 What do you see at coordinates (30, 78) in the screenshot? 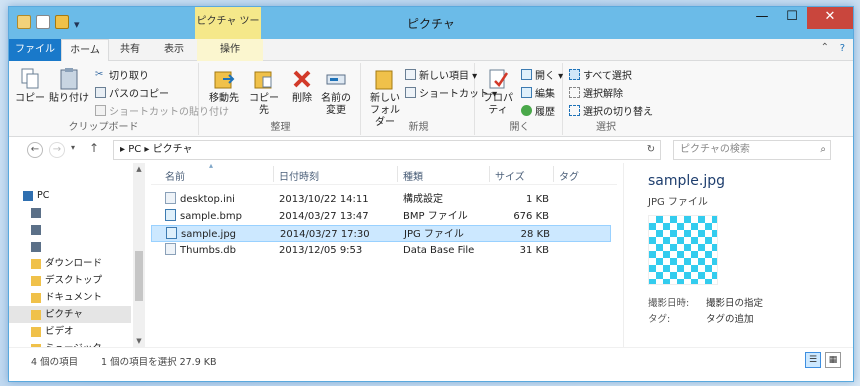
I see `copy-icon` at bounding box center [30, 78].